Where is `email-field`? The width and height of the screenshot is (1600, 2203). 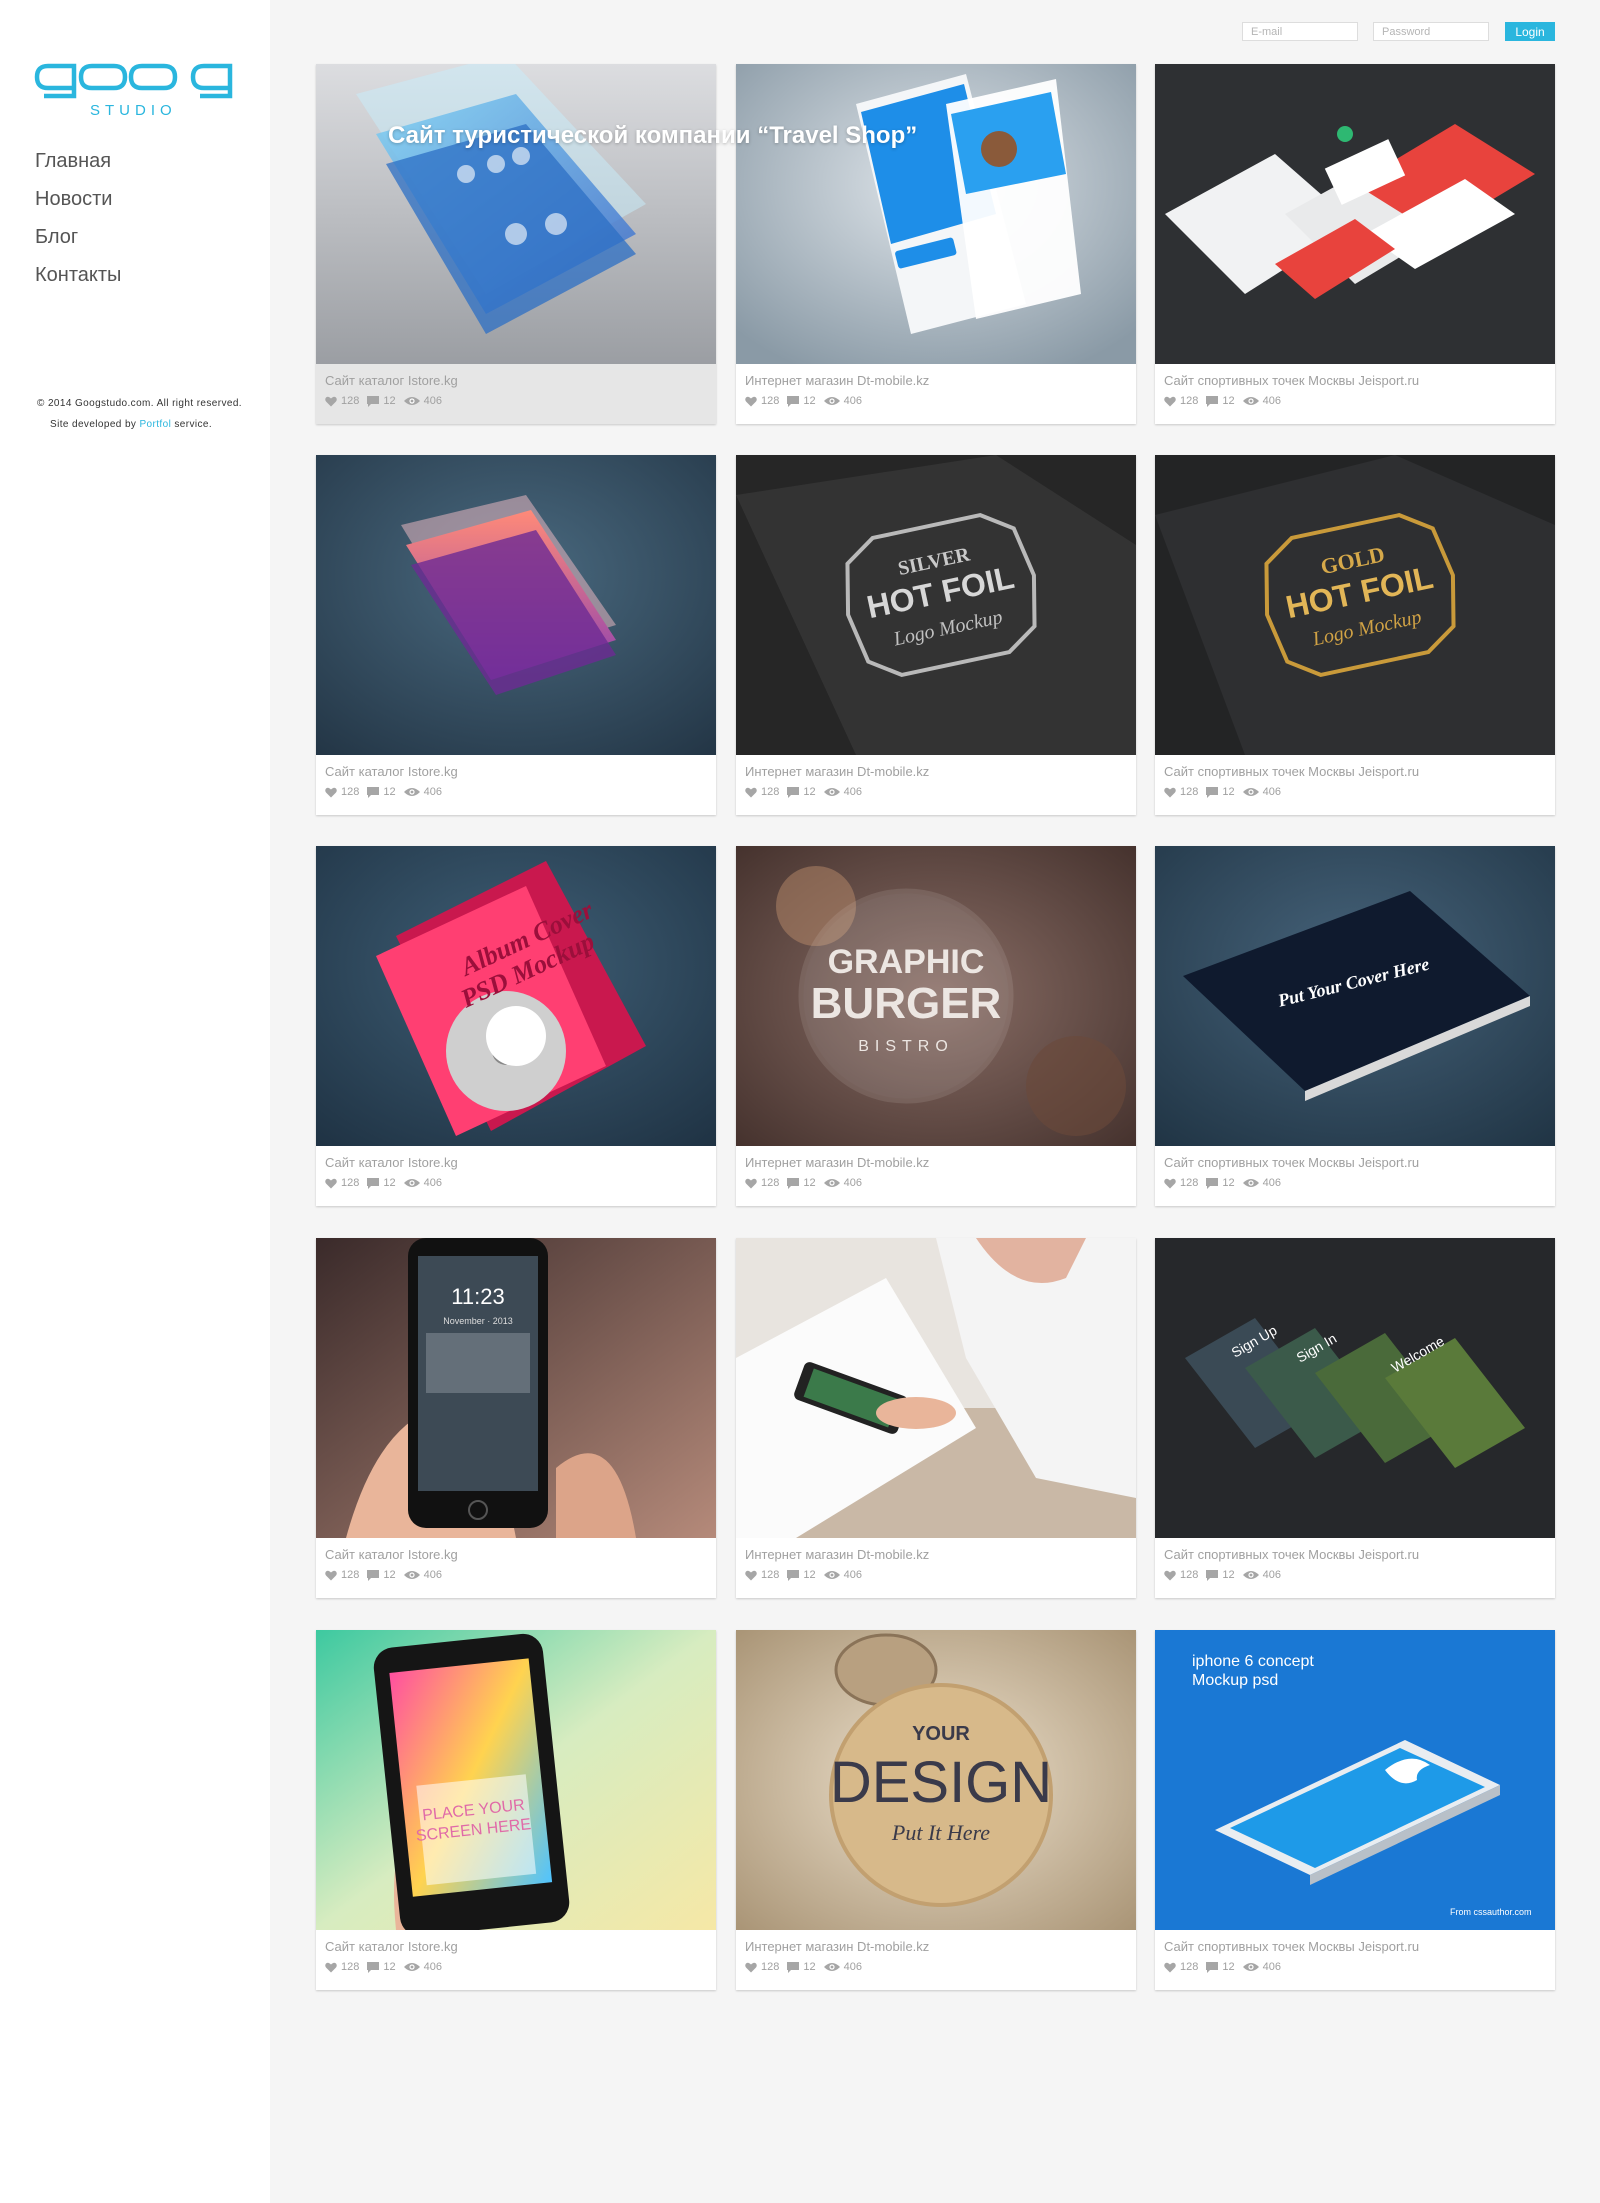 email-field is located at coordinates (1300, 31).